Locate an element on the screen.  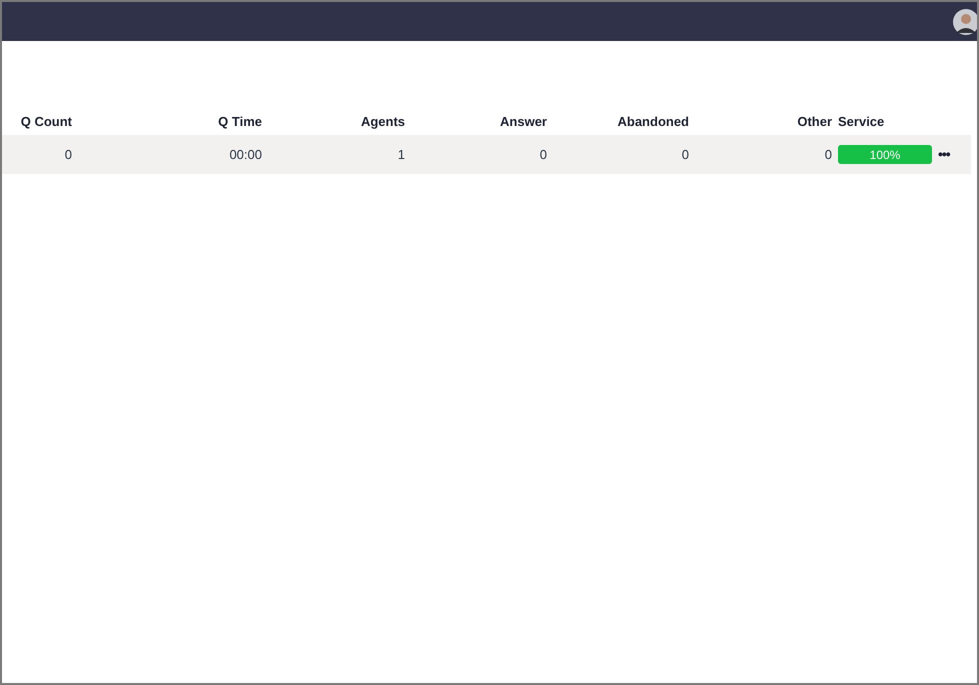
avatar is located at coordinates (965, 21).